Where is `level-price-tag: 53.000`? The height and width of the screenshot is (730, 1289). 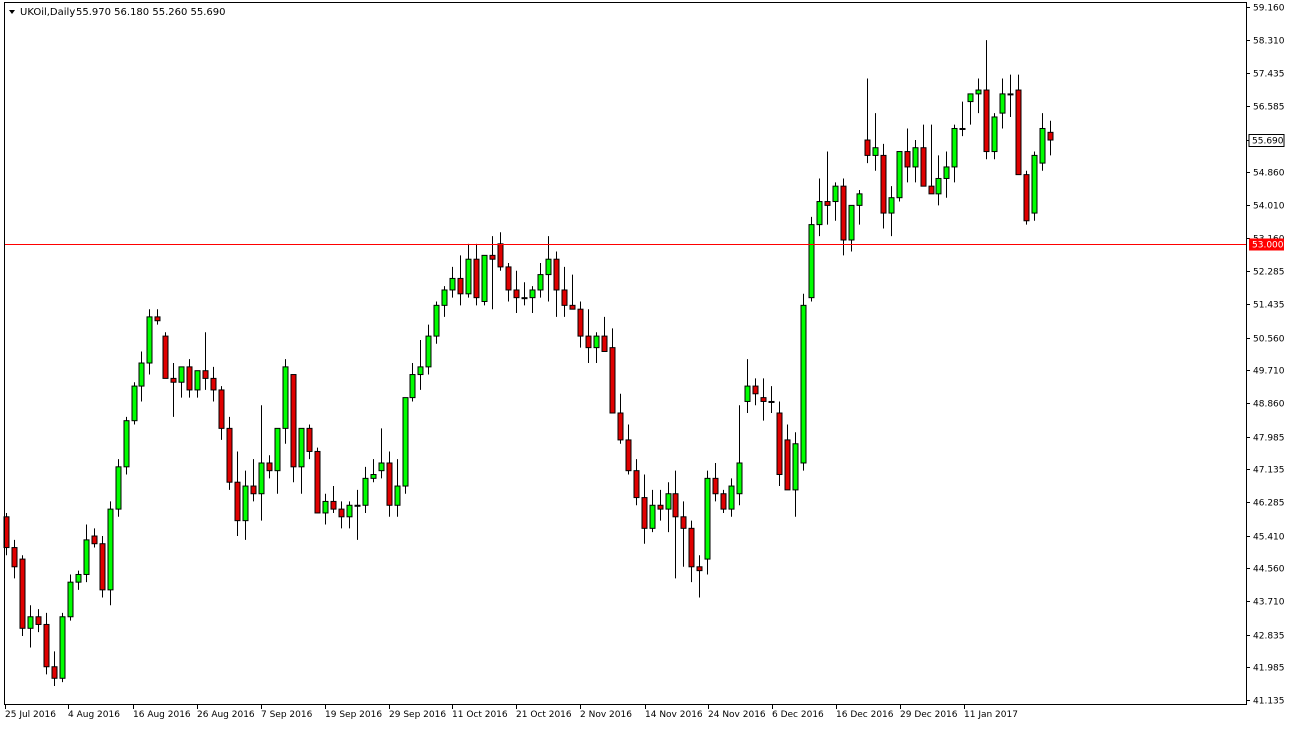 level-price-tag: 53.000 is located at coordinates (1266, 244).